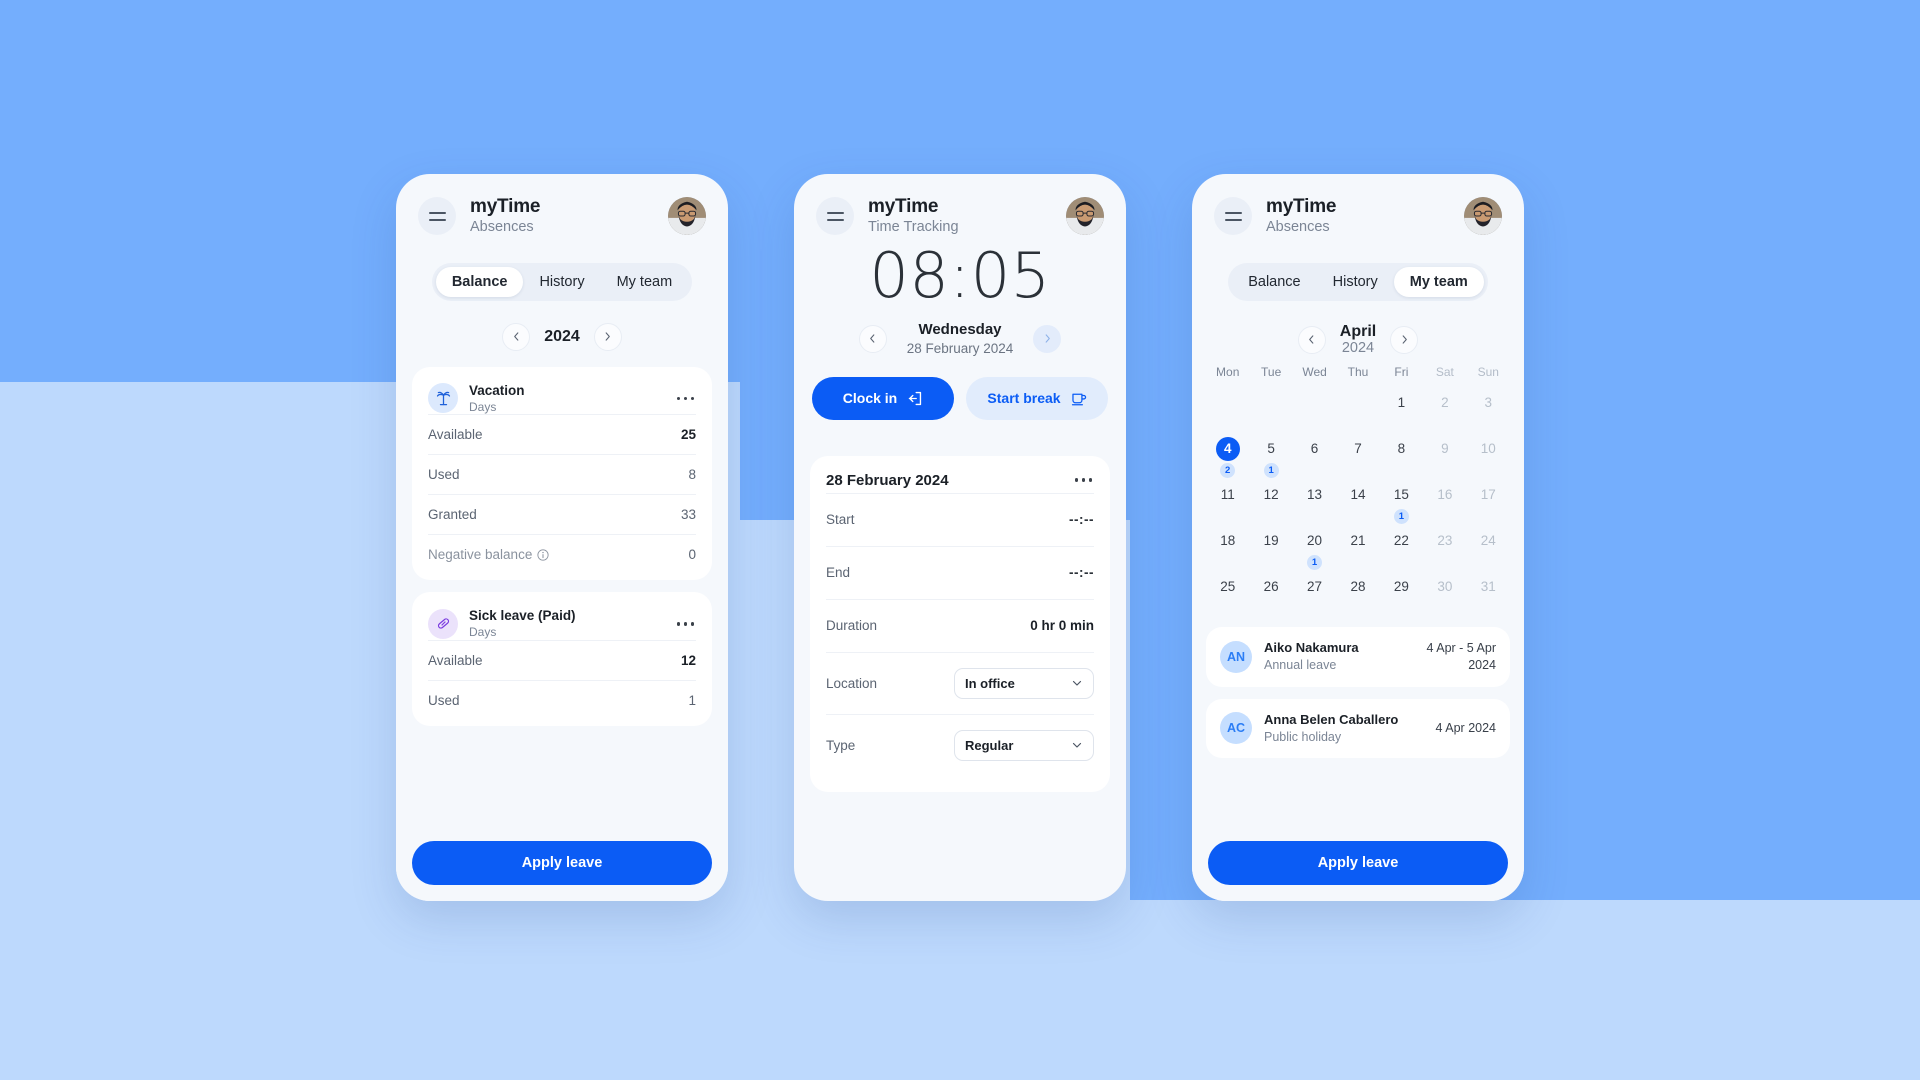  What do you see at coordinates (1315, 562) in the screenshot?
I see `calendar-day-badge: 1` at bounding box center [1315, 562].